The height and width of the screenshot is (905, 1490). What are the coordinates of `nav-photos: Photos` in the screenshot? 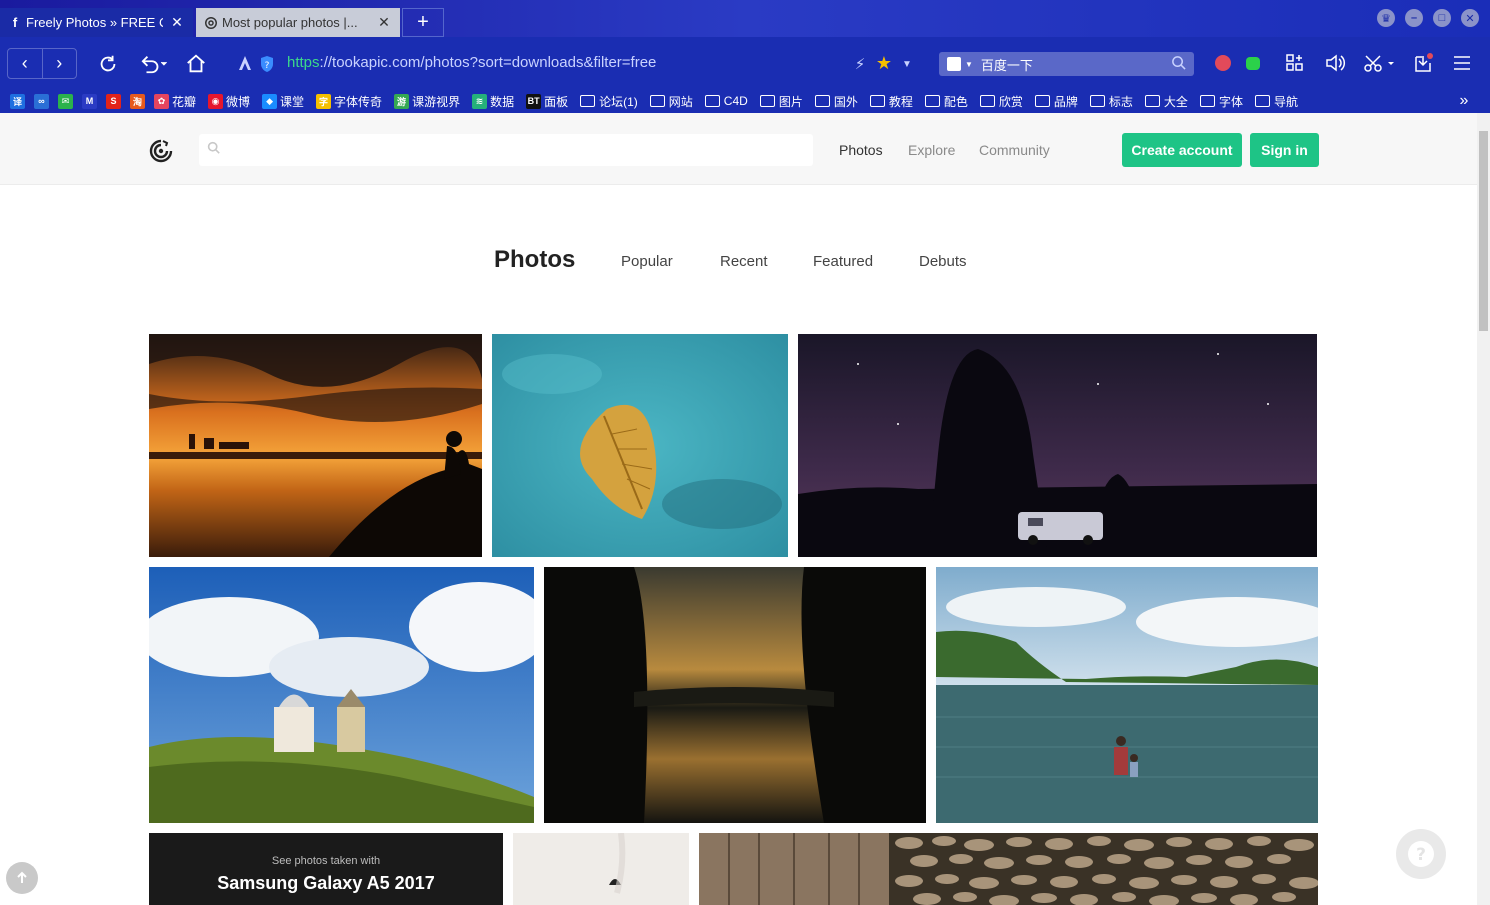 It's located at (861, 150).